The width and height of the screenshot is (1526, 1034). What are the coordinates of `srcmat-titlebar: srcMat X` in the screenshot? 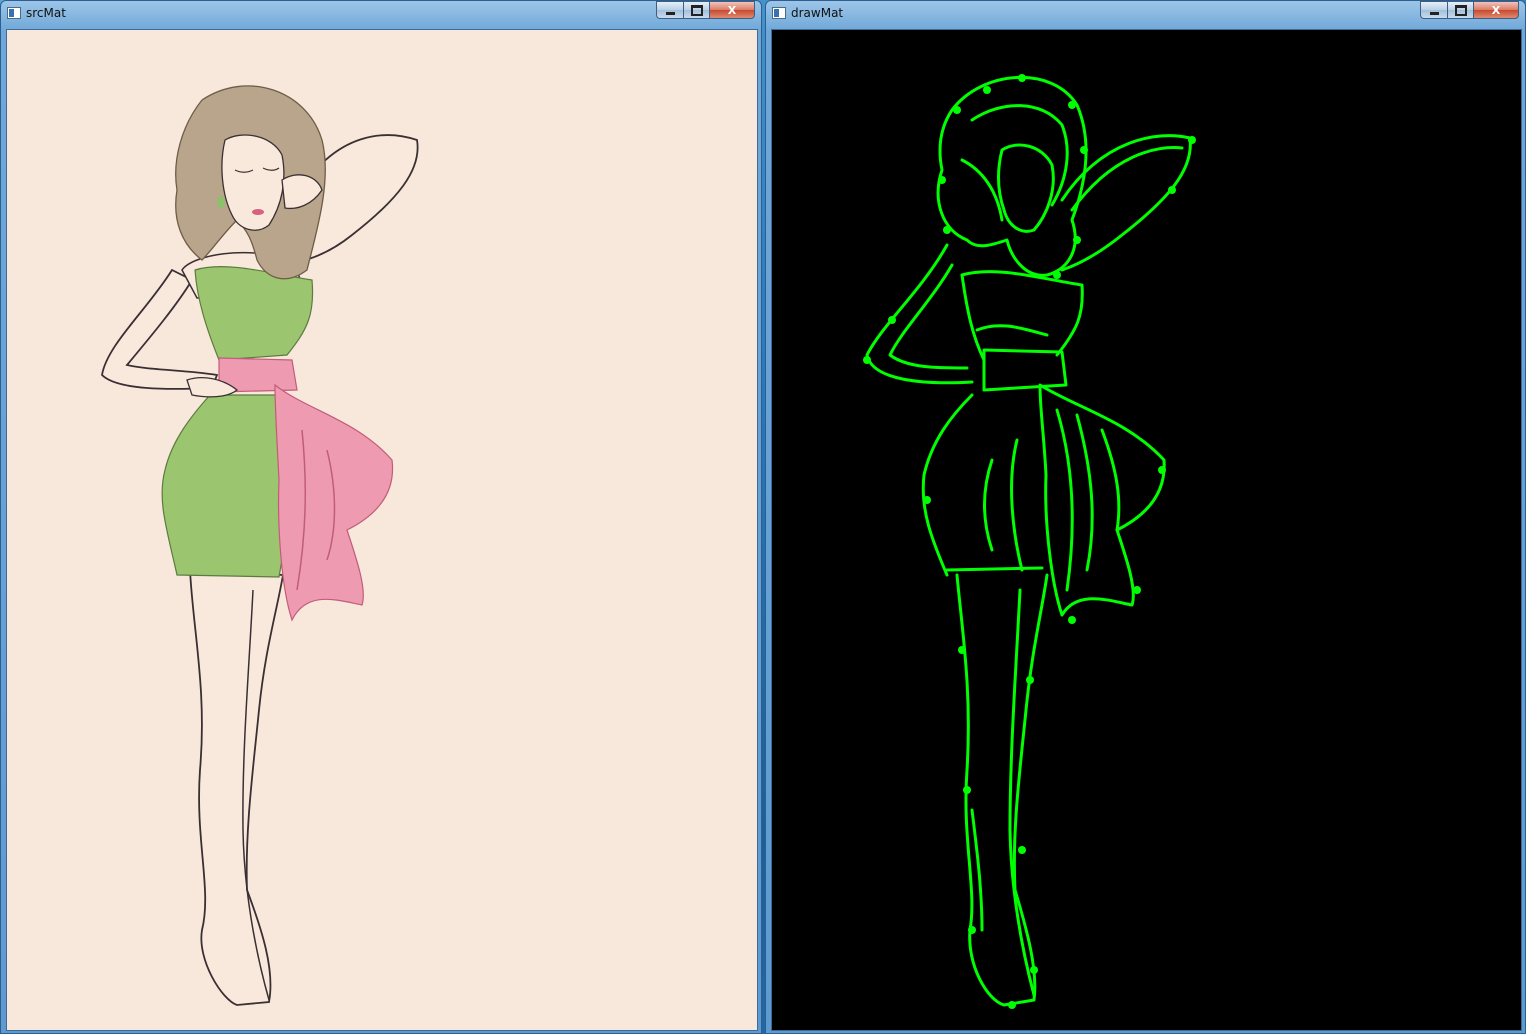 It's located at (381, 14).